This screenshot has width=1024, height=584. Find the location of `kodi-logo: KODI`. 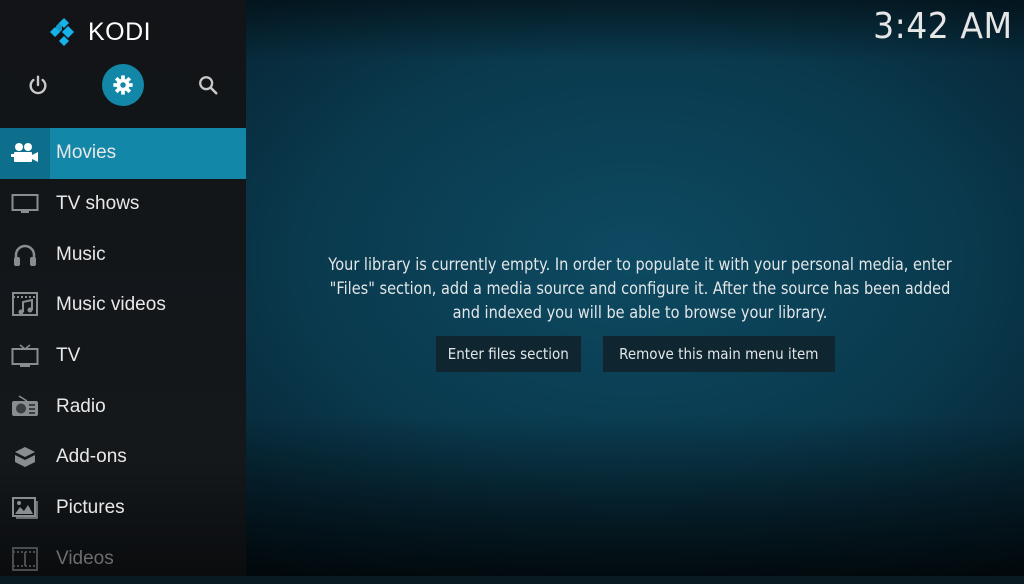

kodi-logo: KODI is located at coordinates (99, 32).